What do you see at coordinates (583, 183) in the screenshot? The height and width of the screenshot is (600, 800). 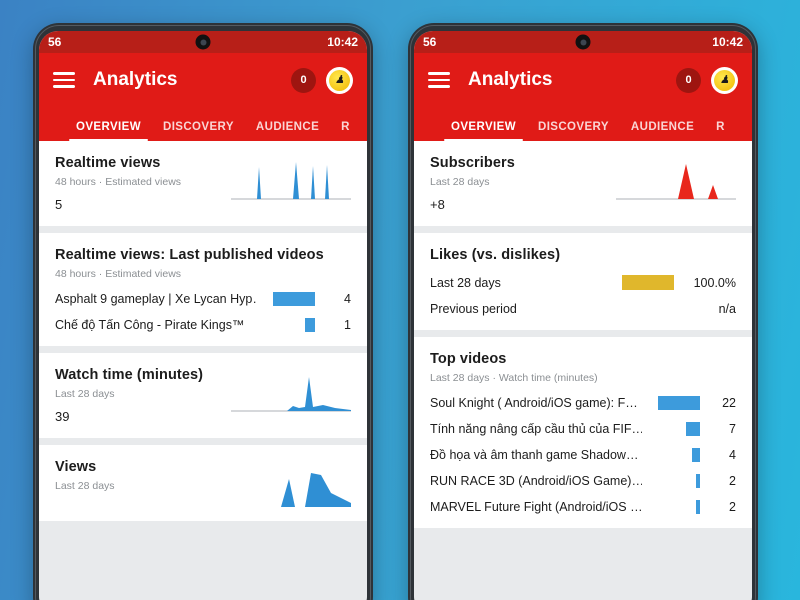 I see `card-subscribers: Subscribers Last 28 days +8` at bounding box center [583, 183].